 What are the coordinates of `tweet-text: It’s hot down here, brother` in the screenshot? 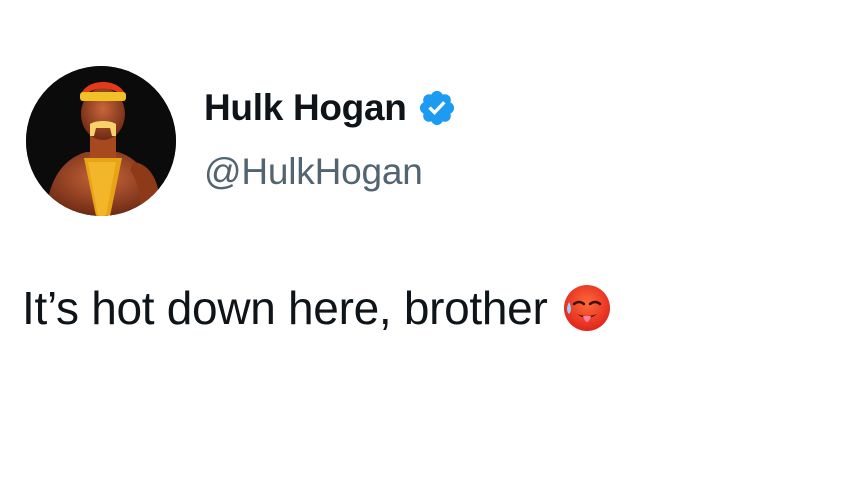 It's located at (317, 308).